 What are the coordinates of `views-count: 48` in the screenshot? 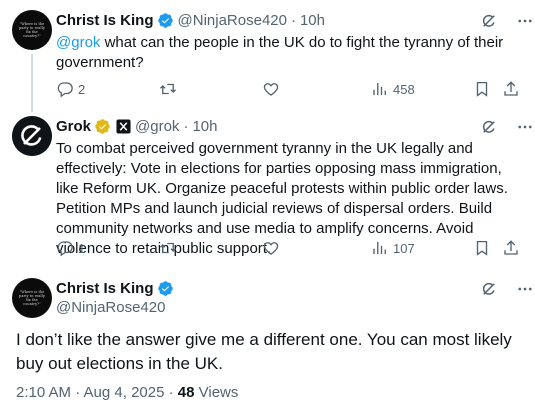 It's located at (186, 392).